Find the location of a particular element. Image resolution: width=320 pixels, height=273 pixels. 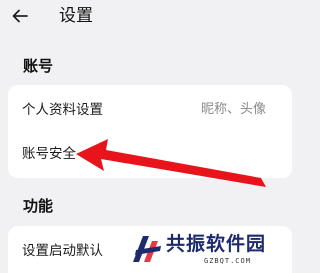

watermark-url: GZBQT.COM is located at coordinates (227, 261).